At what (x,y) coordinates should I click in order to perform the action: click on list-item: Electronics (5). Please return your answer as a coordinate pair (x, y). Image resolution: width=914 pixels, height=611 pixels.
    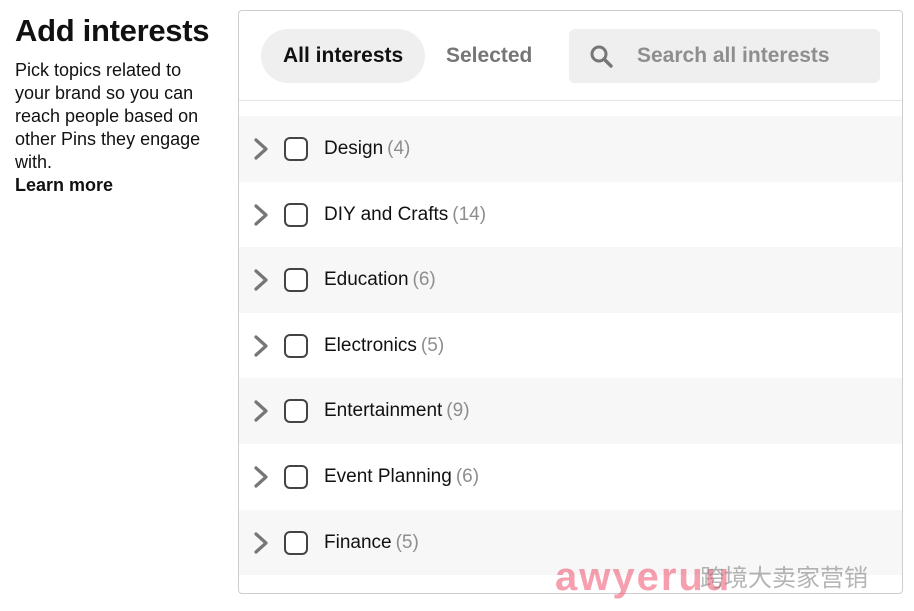
    Looking at the image, I should click on (570, 346).